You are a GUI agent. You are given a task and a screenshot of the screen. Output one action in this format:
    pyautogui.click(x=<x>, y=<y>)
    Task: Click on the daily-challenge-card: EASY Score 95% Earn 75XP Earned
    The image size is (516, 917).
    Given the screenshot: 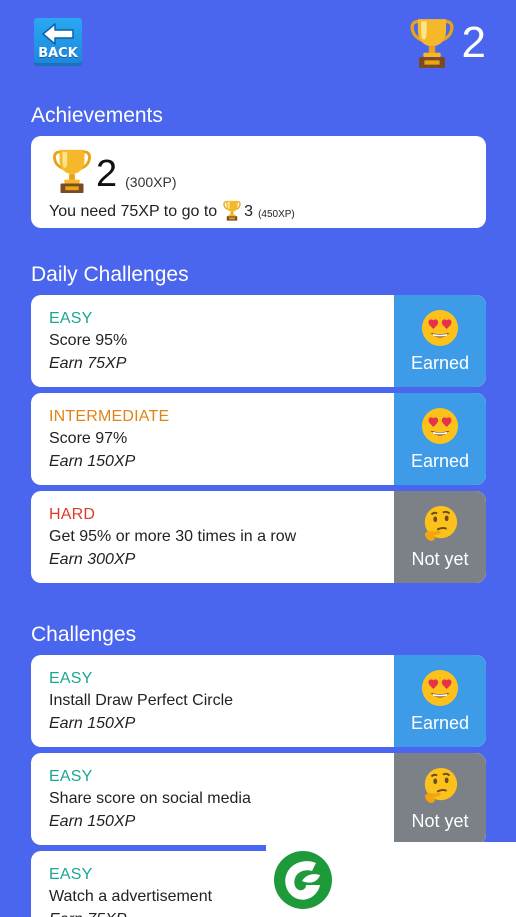 What is the action you would take?
    pyautogui.click(x=258, y=341)
    